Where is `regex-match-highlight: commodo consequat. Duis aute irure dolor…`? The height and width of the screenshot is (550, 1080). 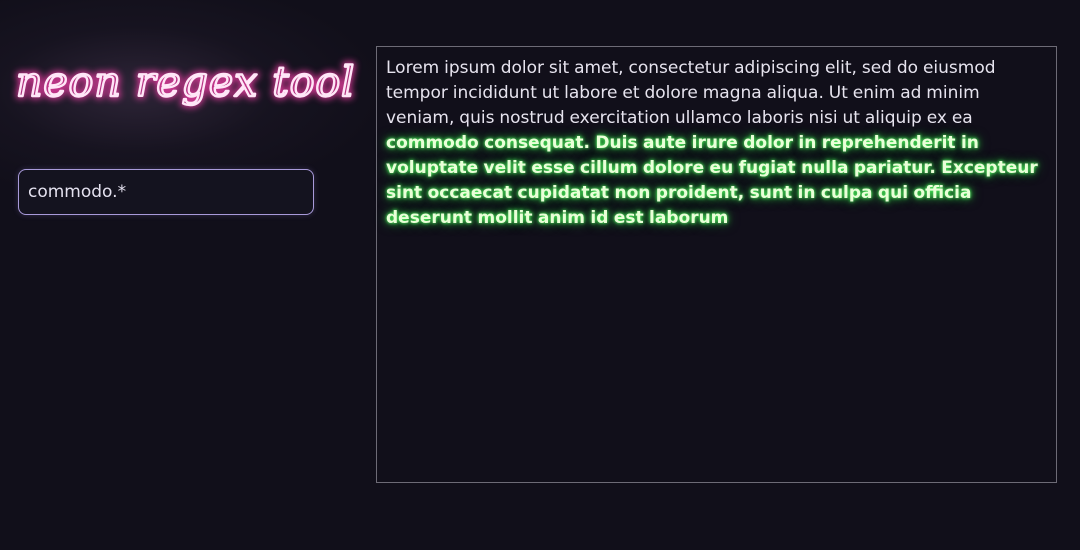 regex-match-highlight: commodo consequat. Duis aute irure dolor… is located at coordinates (712, 180).